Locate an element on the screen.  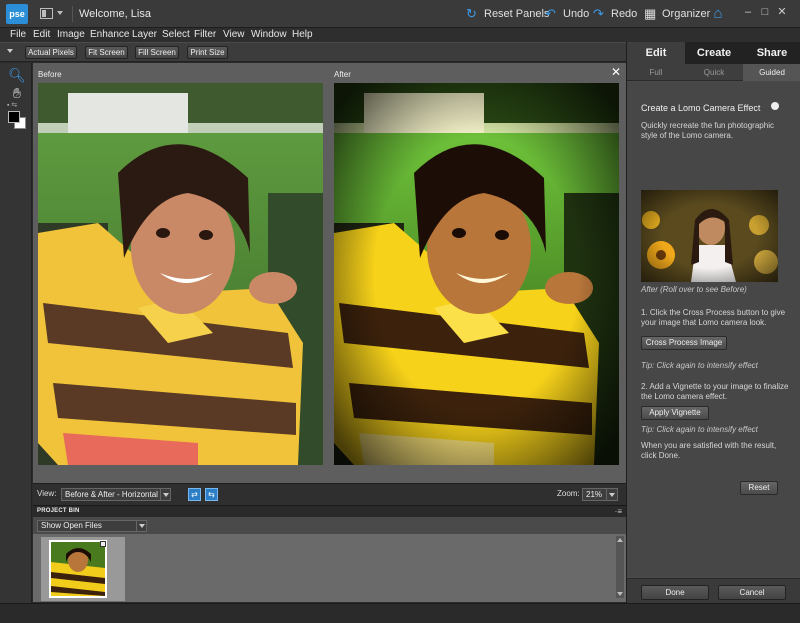
view-label: View: is located at coordinates (47, 493).